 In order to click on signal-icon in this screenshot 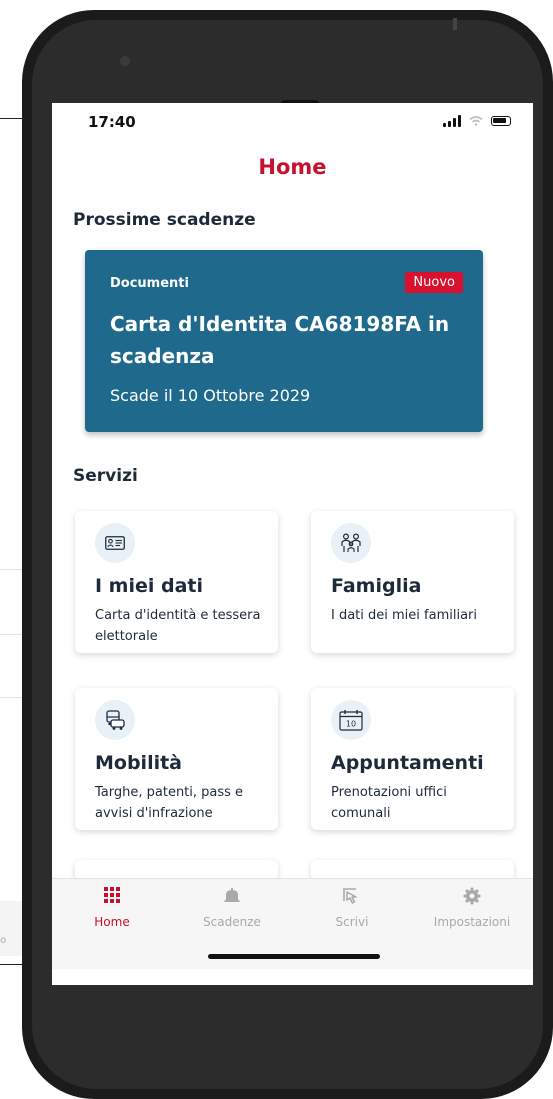, I will do `click(452, 121)`.